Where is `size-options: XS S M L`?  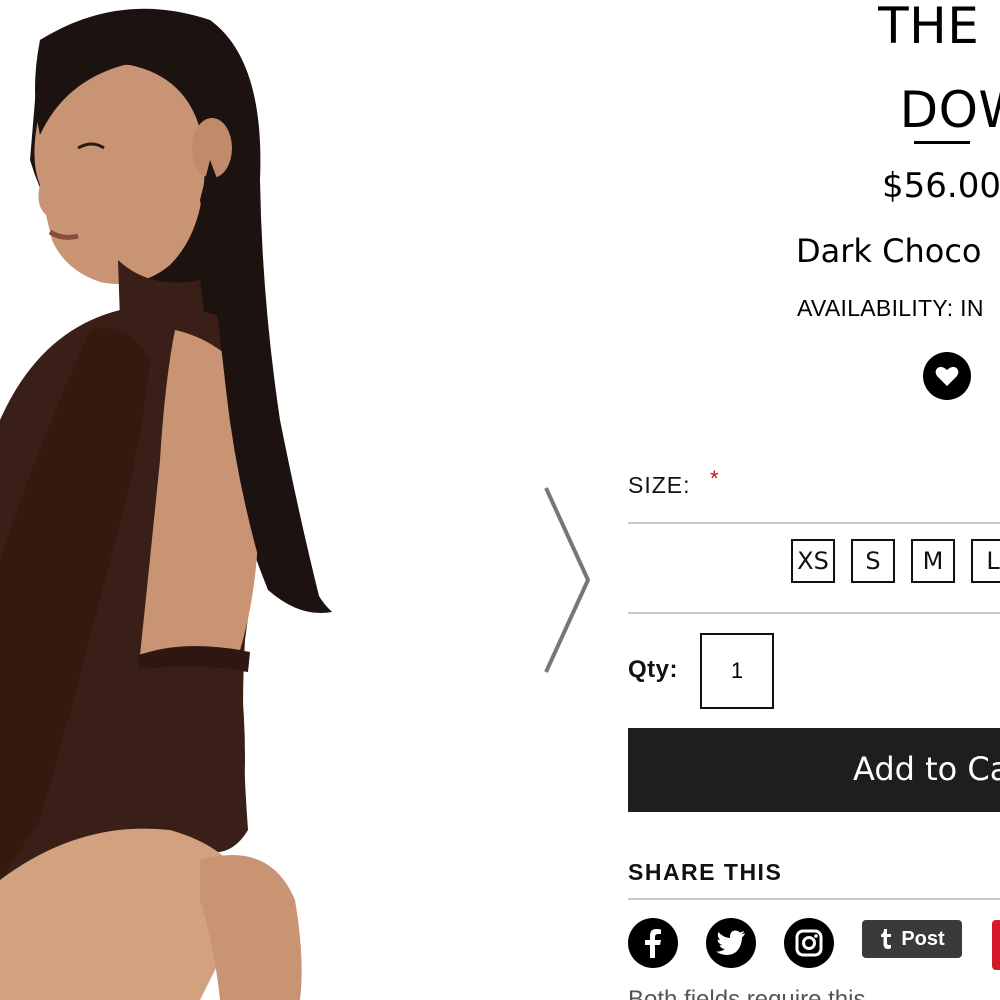
size-options: XS S M L is located at coordinates (895, 561).